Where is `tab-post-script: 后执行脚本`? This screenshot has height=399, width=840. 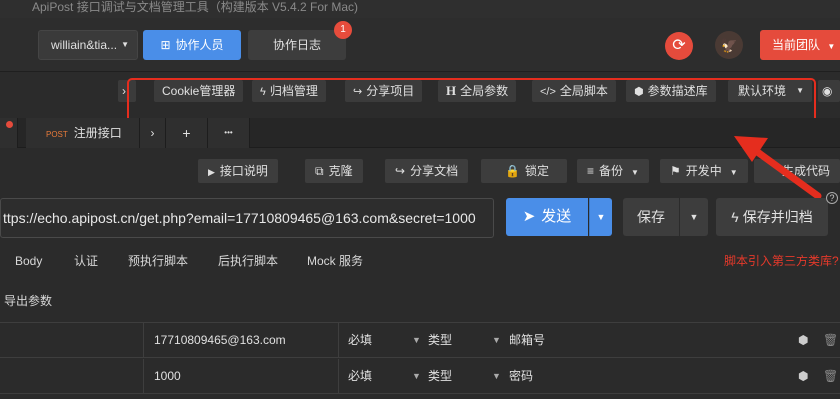 tab-post-script: 后执行脚本 is located at coordinates (248, 261).